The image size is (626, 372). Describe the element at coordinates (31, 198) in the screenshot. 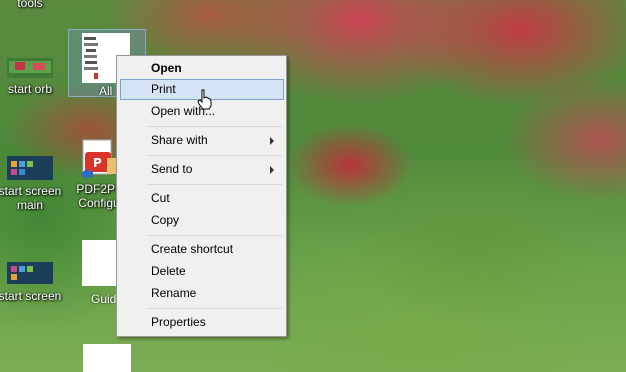

I see `desktop-icon-label: start screen main` at that location.